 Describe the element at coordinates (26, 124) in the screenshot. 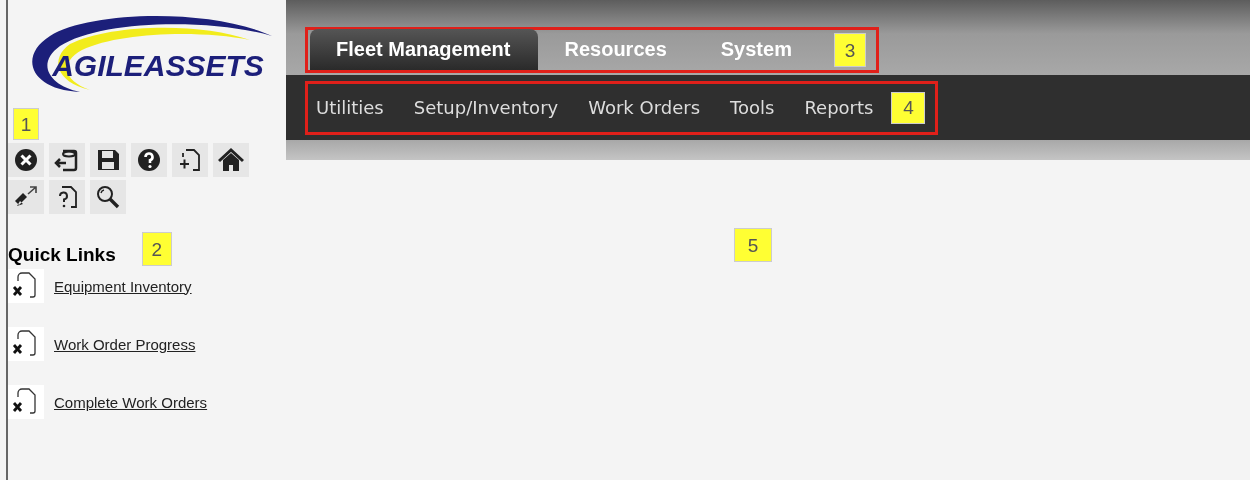

I see `callout-badge: 1` at that location.